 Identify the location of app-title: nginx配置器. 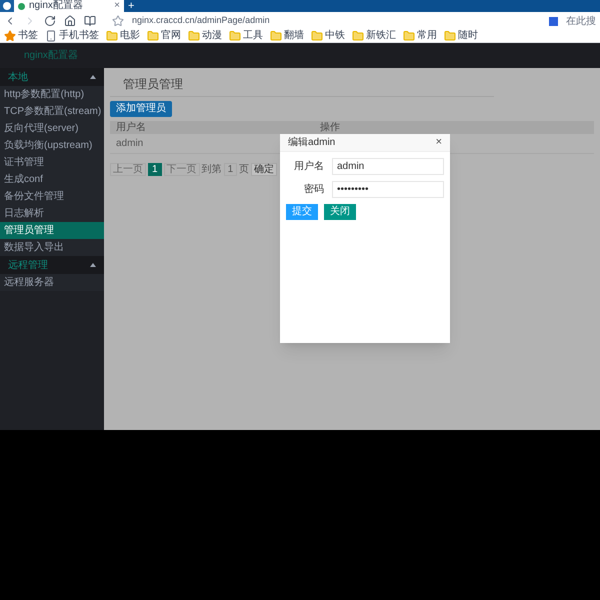
(51, 55).